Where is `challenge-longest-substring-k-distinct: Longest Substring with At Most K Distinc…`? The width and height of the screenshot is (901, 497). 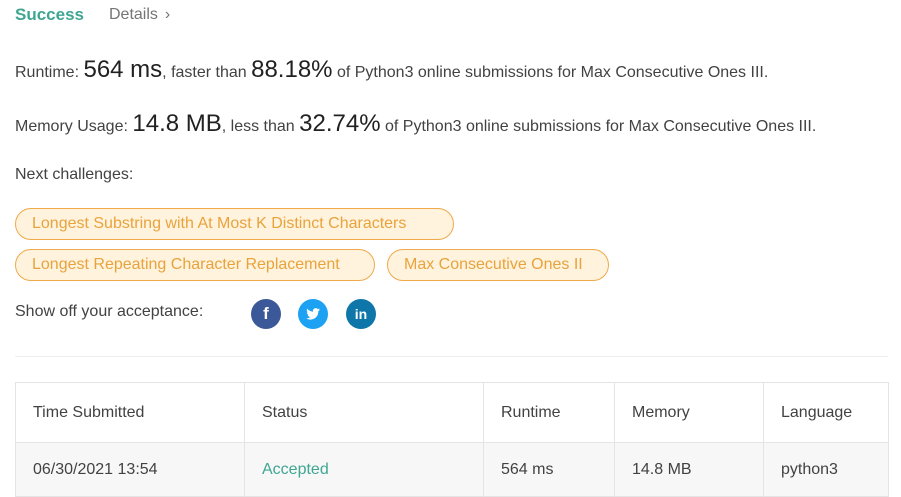
challenge-longest-substring-k-distinct: Longest Substring with At Most K Distinc… is located at coordinates (234, 224).